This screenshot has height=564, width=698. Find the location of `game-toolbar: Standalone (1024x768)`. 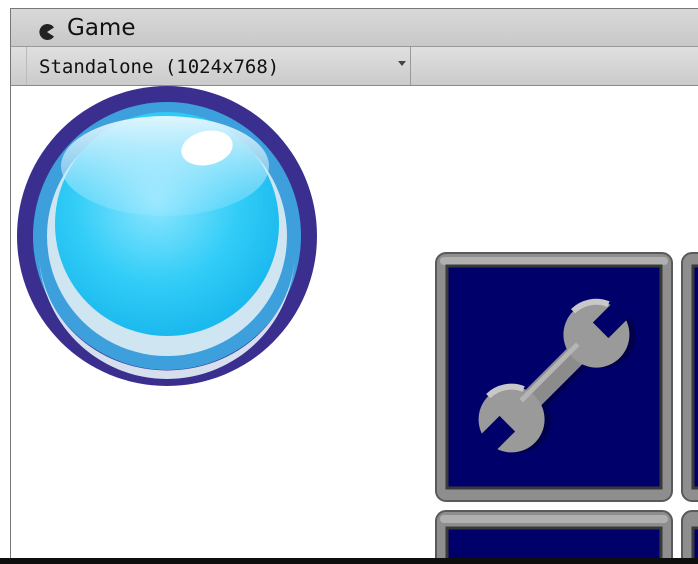

game-toolbar: Standalone (1024x768) is located at coordinates (354, 66).